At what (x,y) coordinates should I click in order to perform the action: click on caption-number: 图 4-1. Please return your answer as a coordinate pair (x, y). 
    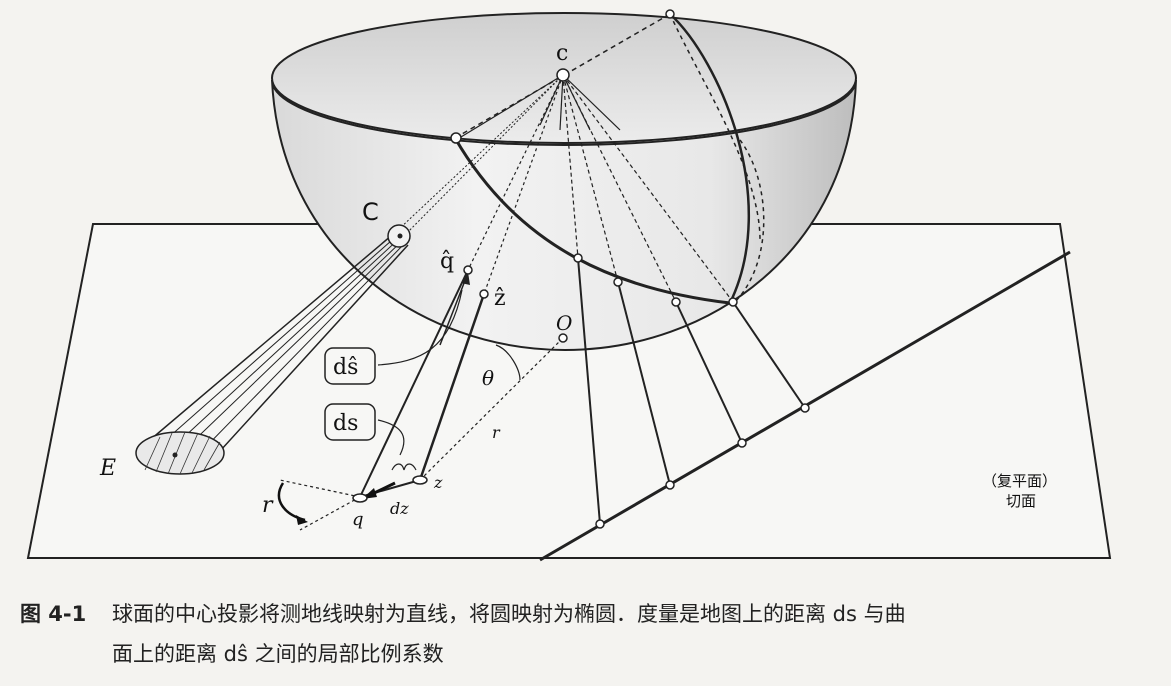
    Looking at the image, I should click on (53, 614).